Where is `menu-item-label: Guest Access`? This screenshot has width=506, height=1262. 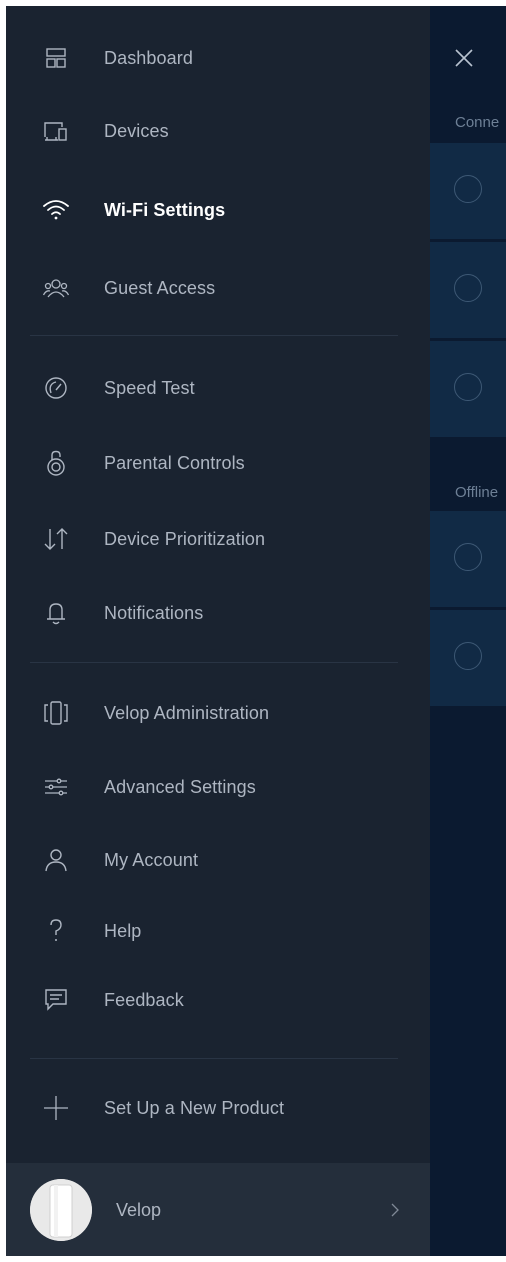 menu-item-label: Guest Access is located at coordinates (160, 288).